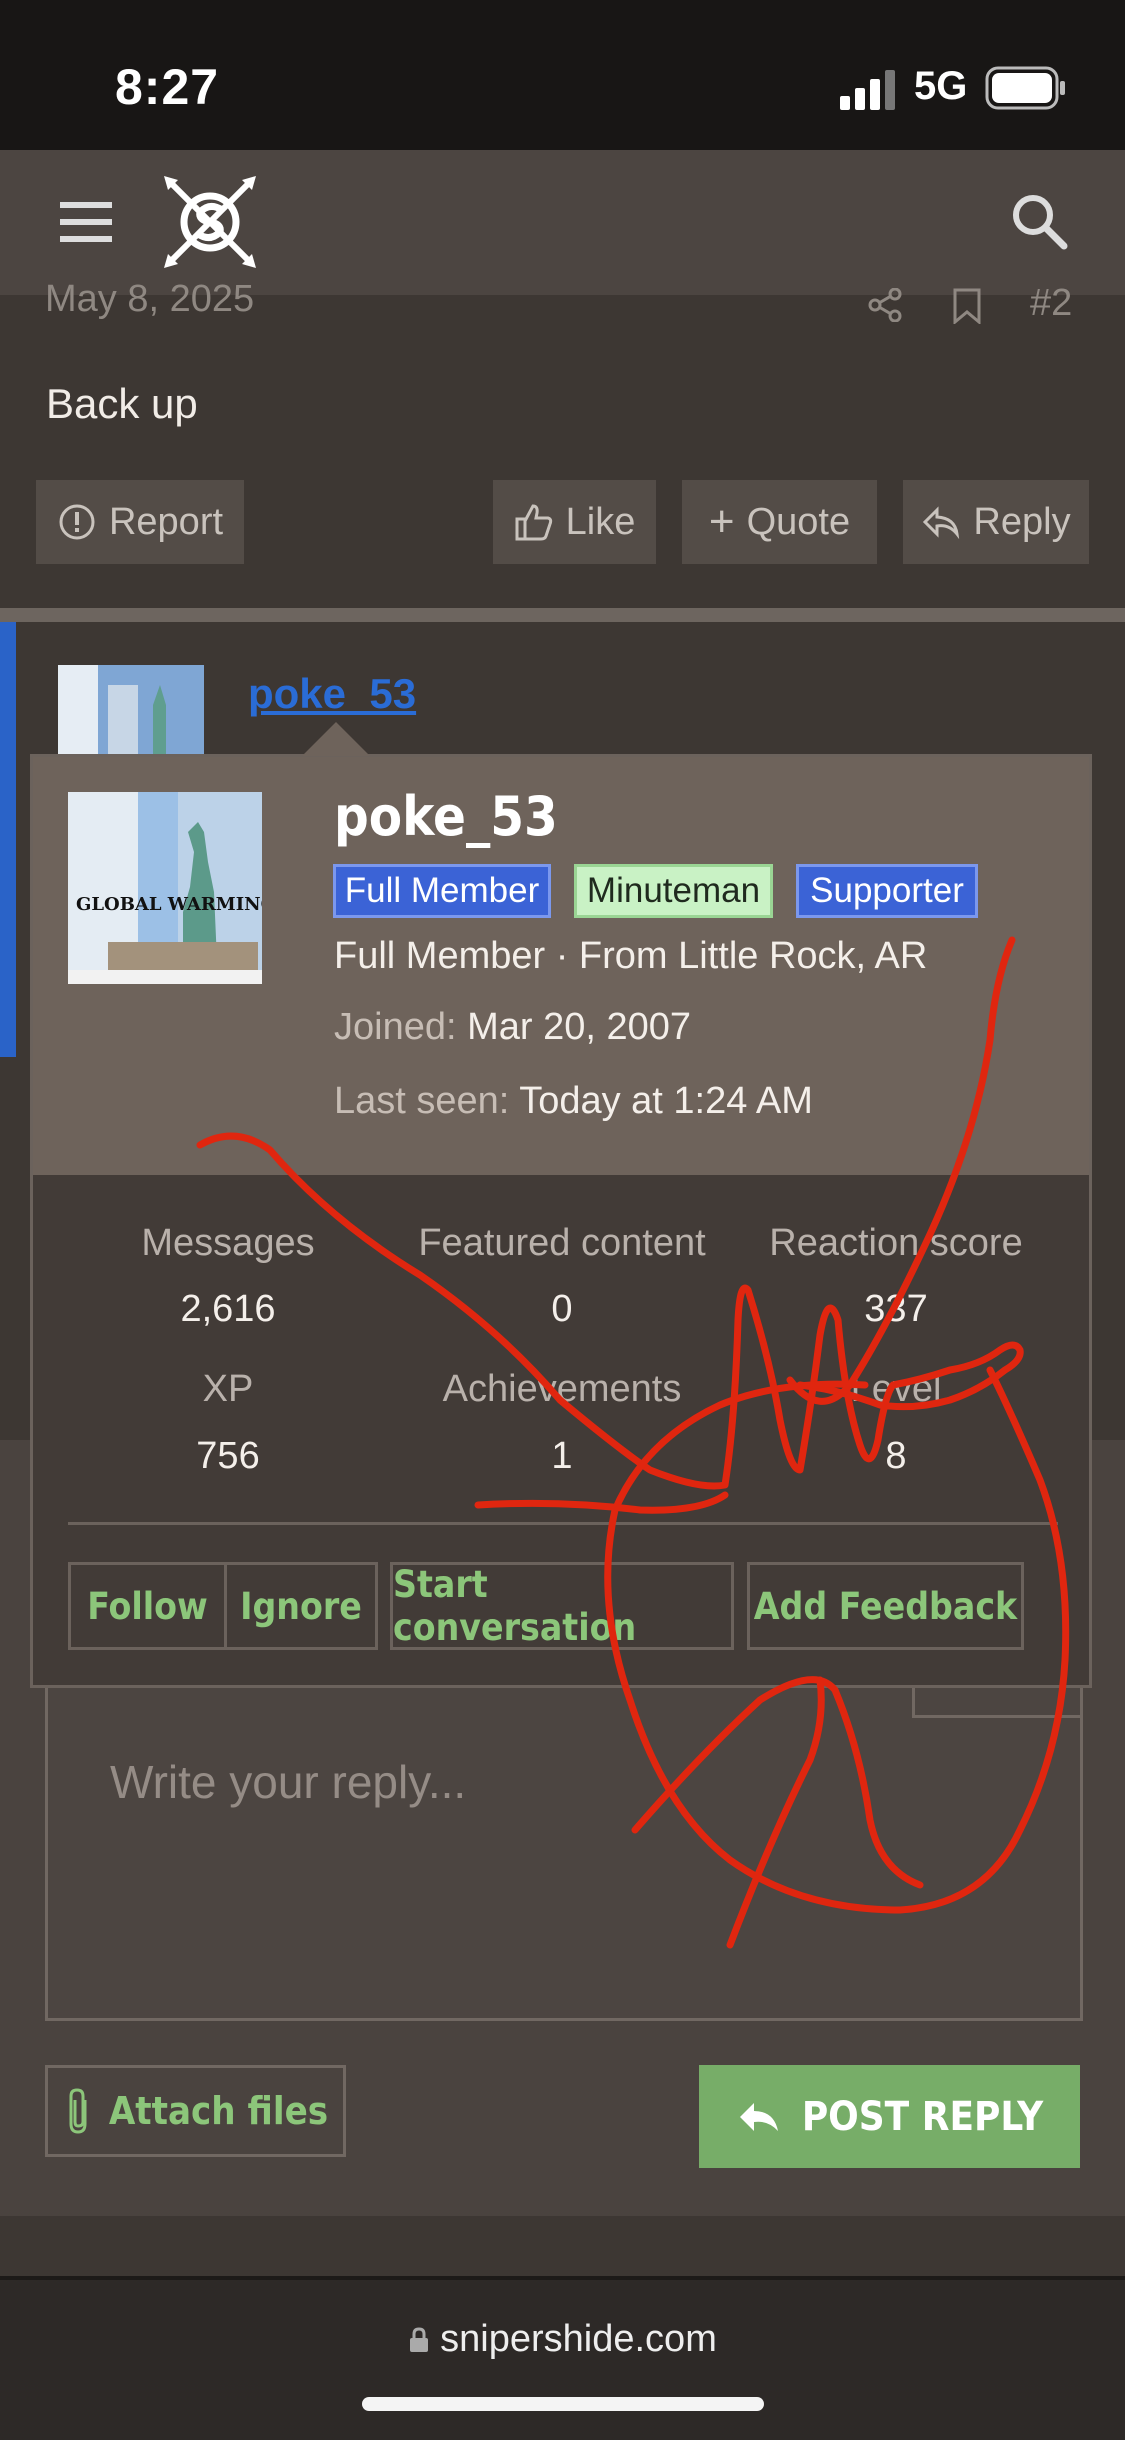 Image resolution: width=1125 pixels, height=2440 pixels. Describe the element at coordinates (533, 522) in the screenshot. I see `thumbs-up-icon` at that location.